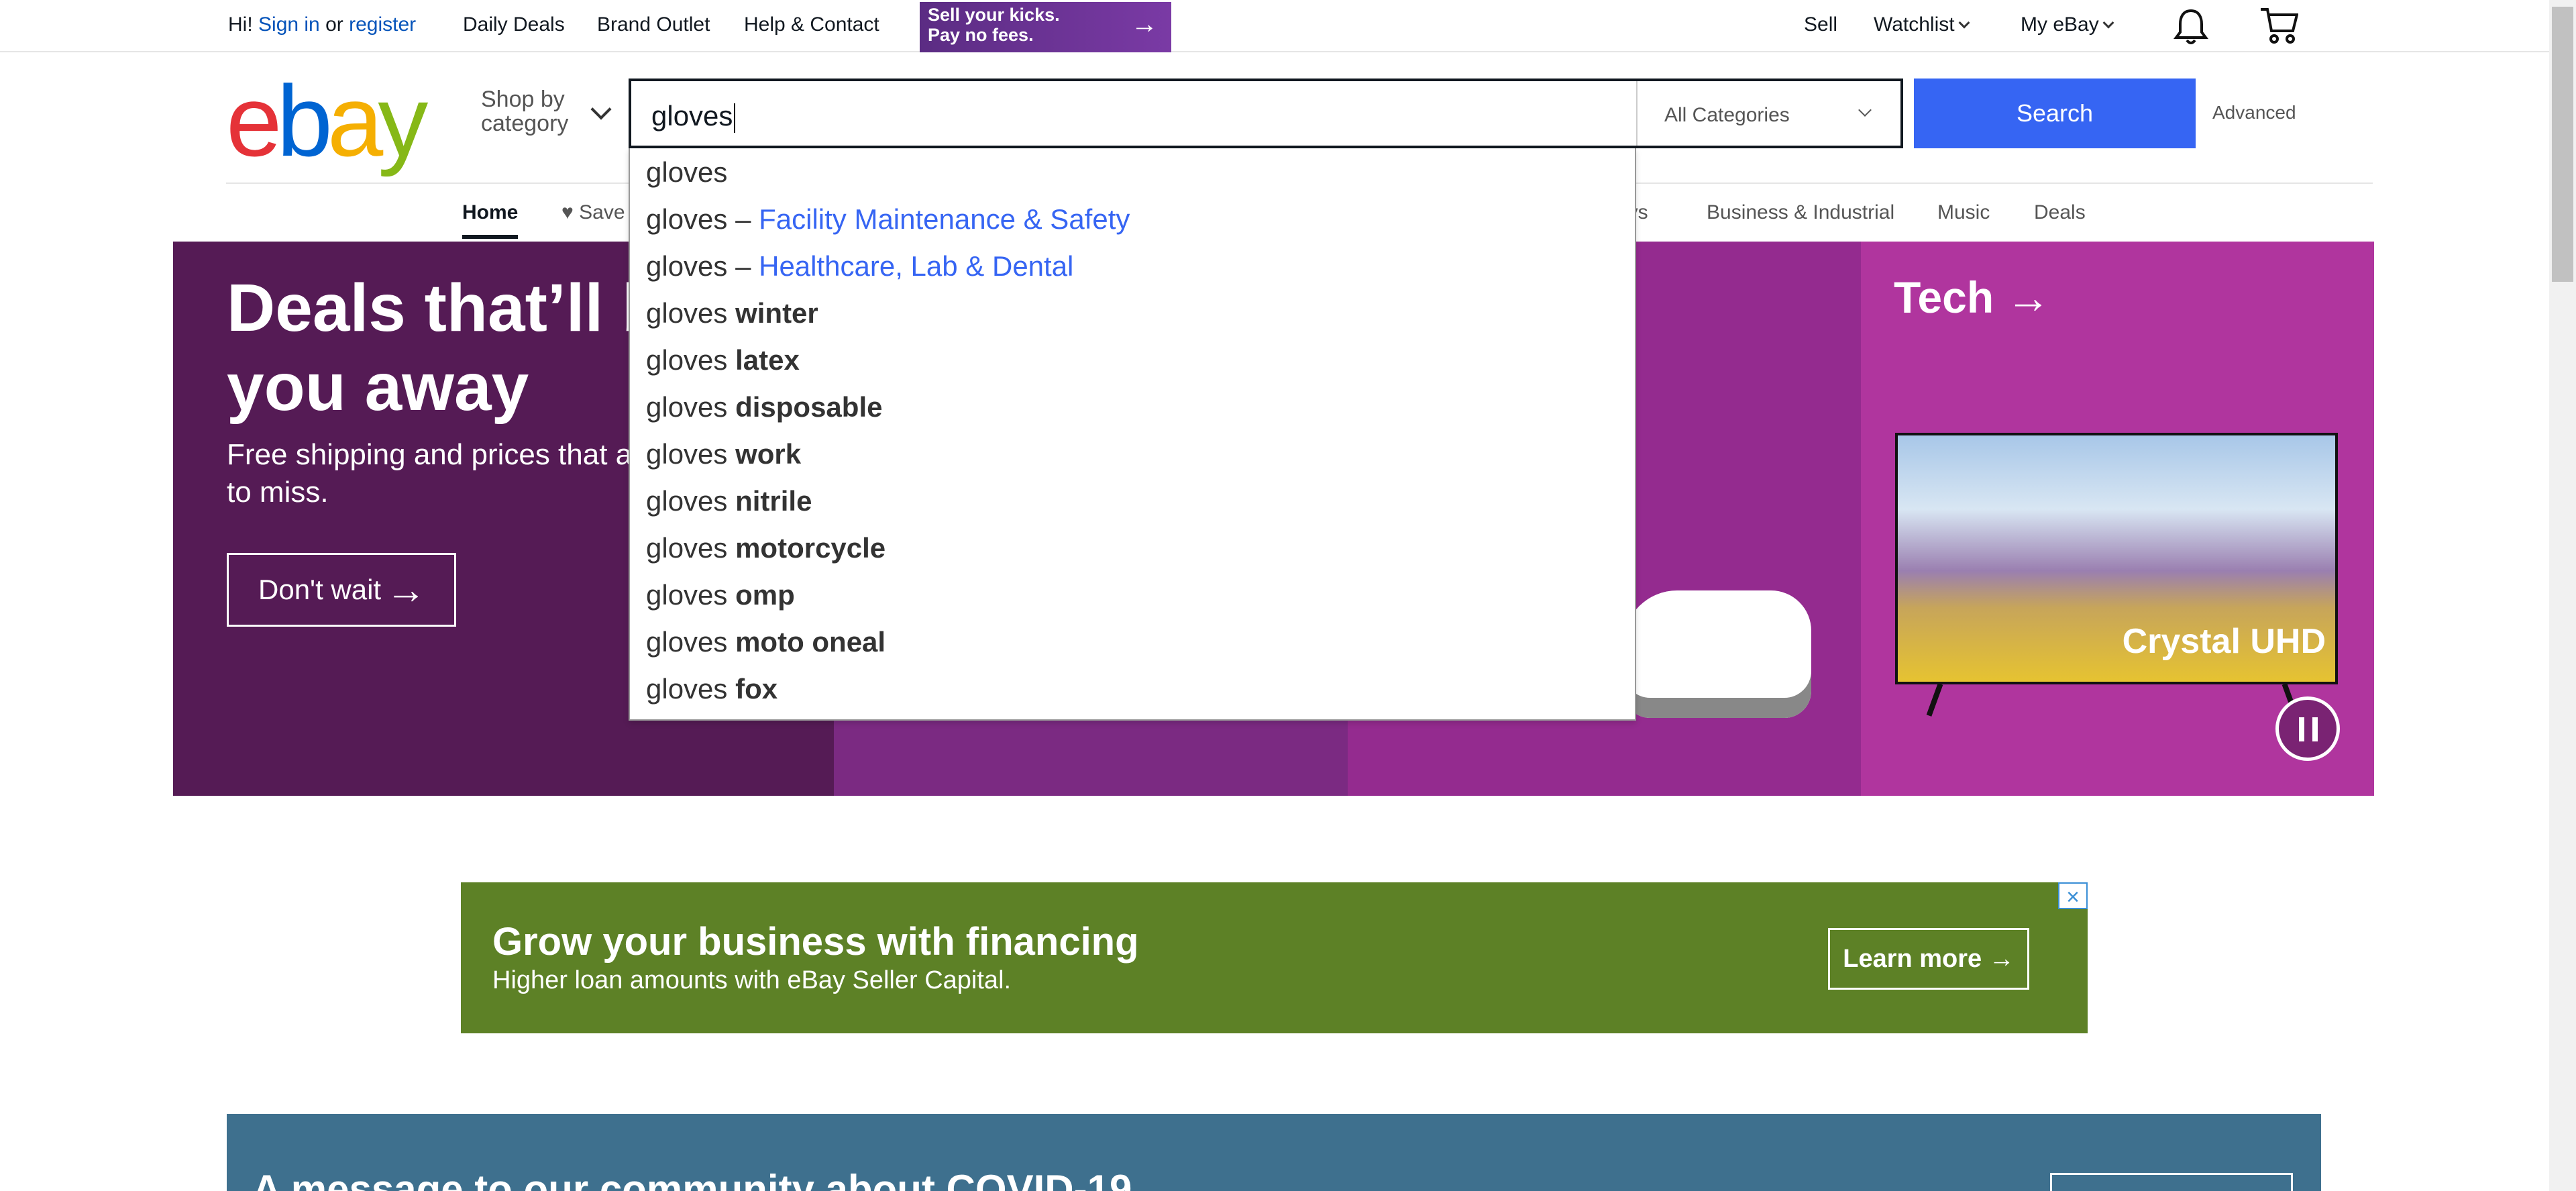 This screenshot has width=2576, height=1191. I want to click on or-label: or, so click(334, 24).